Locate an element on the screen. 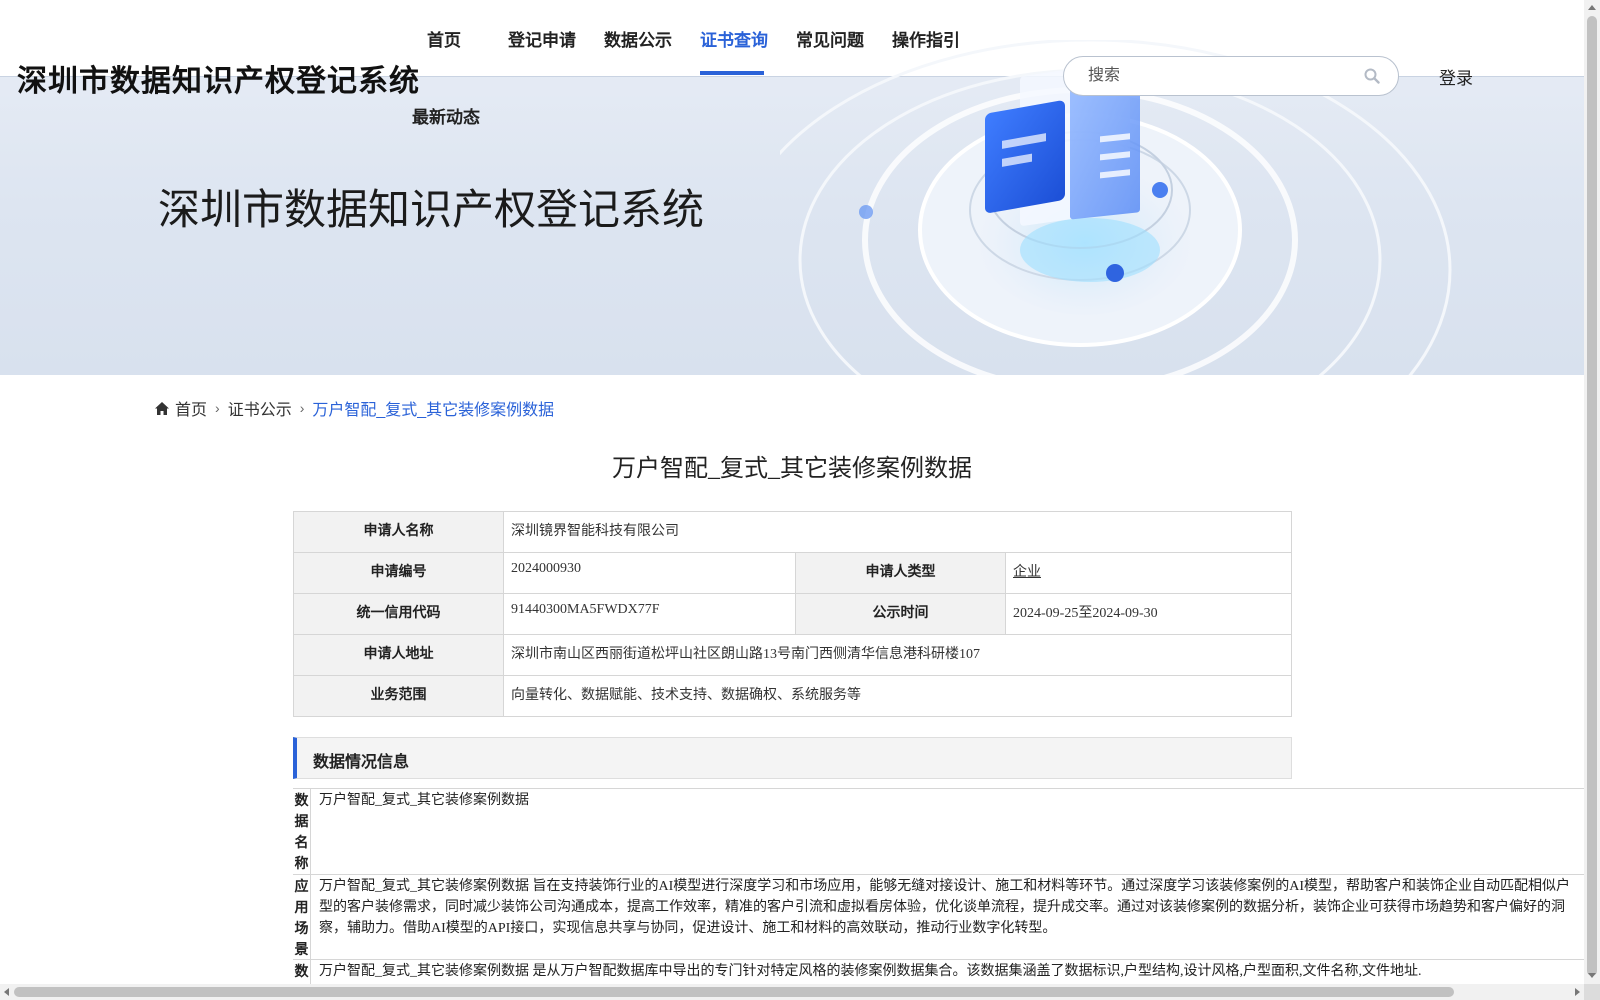  breadcrumb: 首页 › 证书公示 › 万户智配_复式_其它装修案例数据 is located at coordinates (354, 408).